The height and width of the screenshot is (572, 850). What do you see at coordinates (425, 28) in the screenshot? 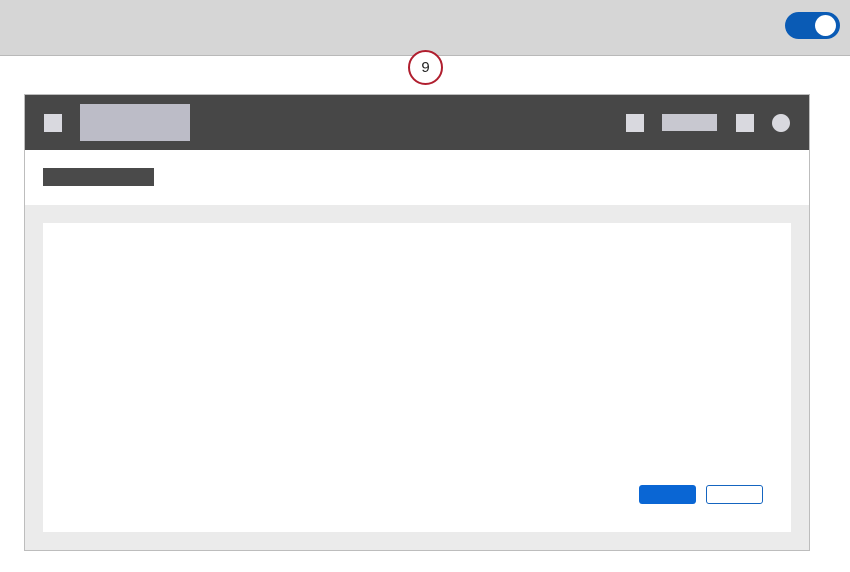
I see `top-band` at bounding box center [425, 28].